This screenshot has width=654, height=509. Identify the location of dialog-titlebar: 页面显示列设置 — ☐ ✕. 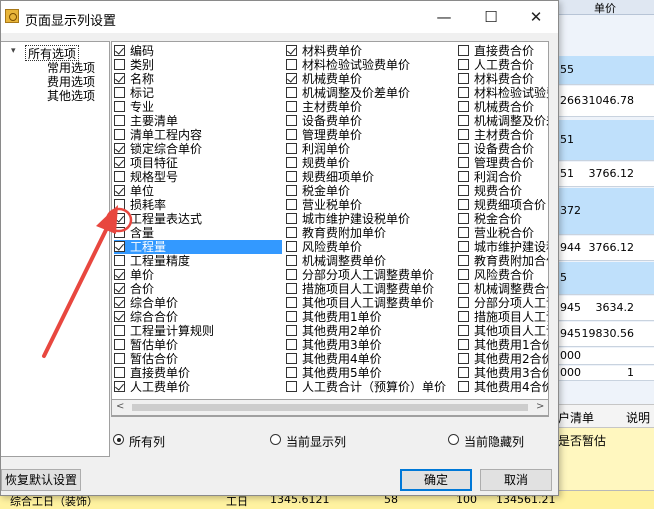
(279, 17).